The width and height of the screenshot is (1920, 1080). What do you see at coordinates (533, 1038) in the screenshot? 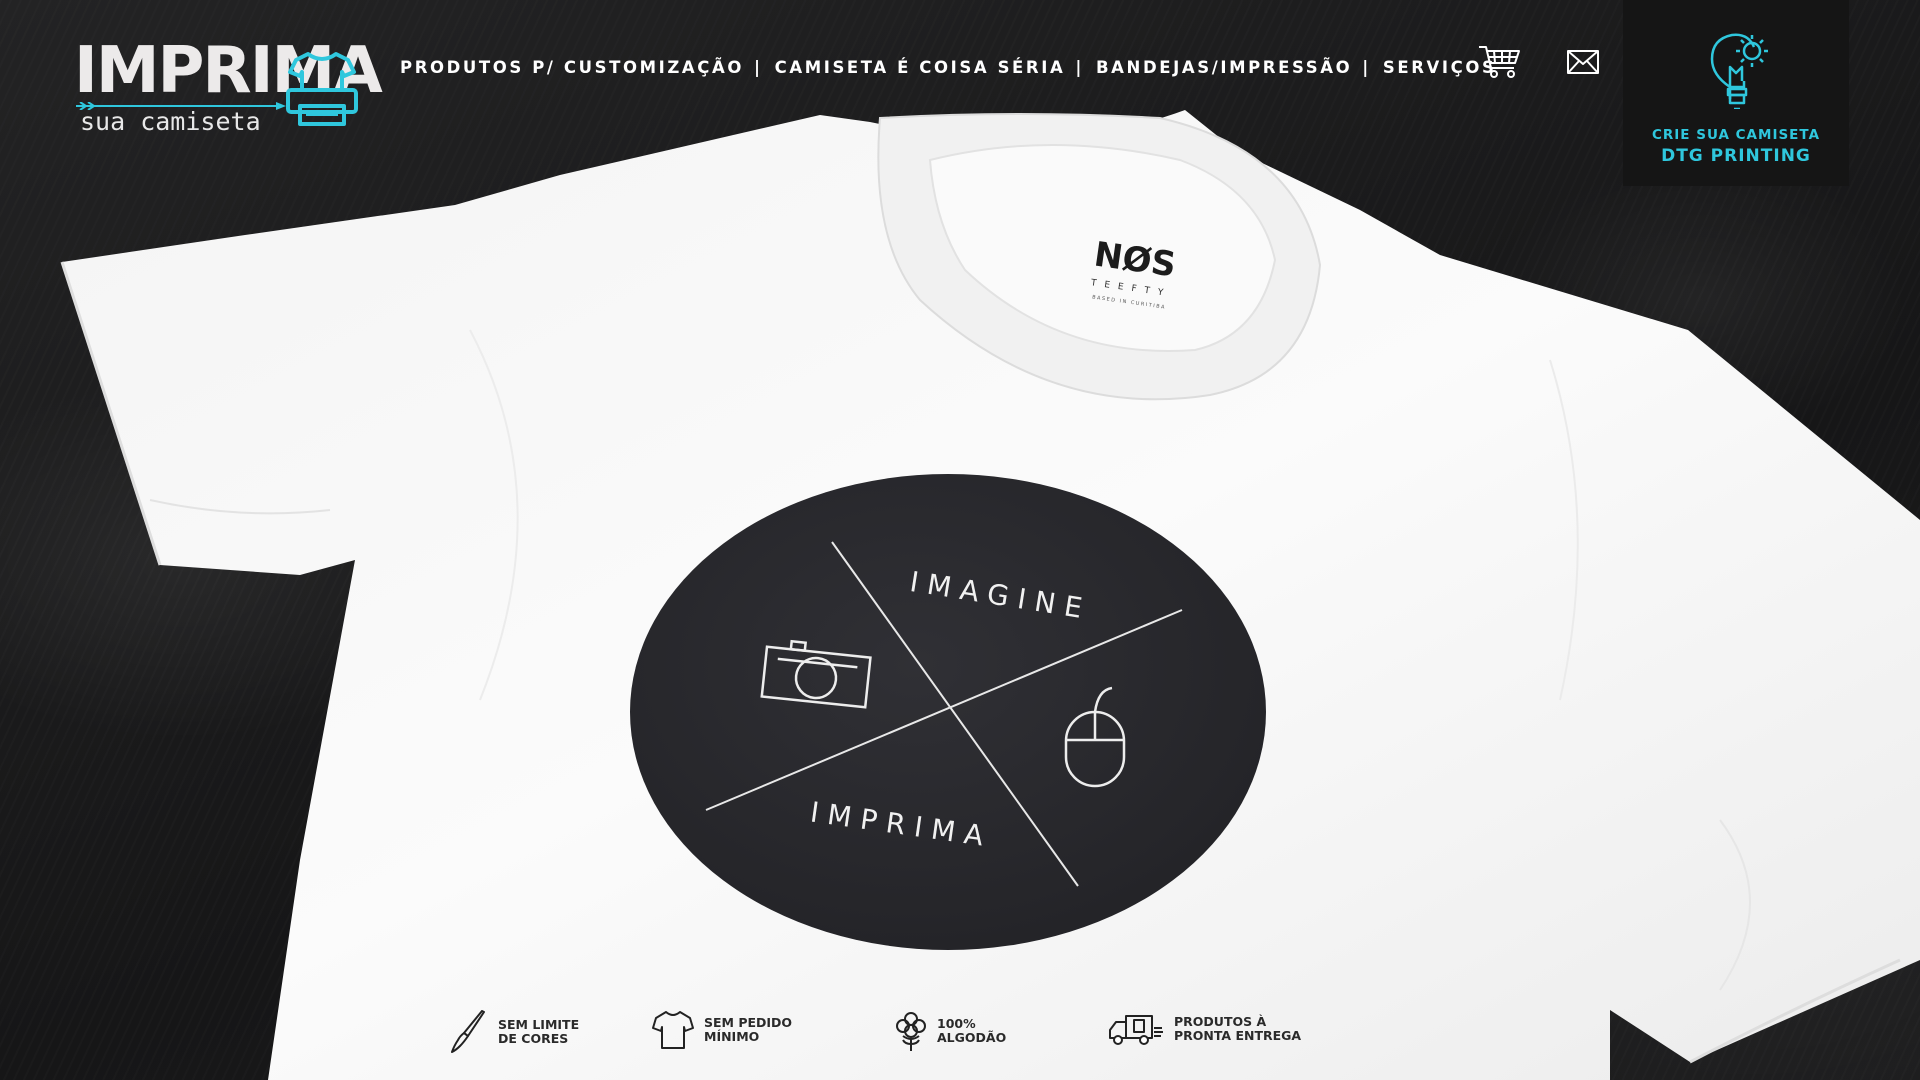
I see `feature-colors-line2: DE CORES` at bounding box center [533, 1038].